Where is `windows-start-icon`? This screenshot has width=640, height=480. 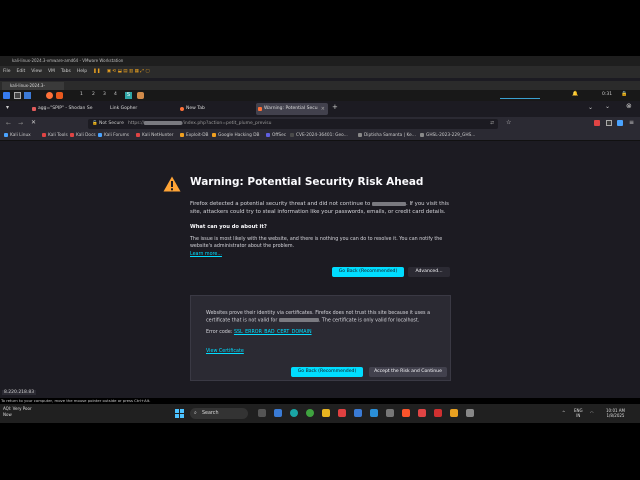
windows-start-icon is located at coordinates (179, 413).